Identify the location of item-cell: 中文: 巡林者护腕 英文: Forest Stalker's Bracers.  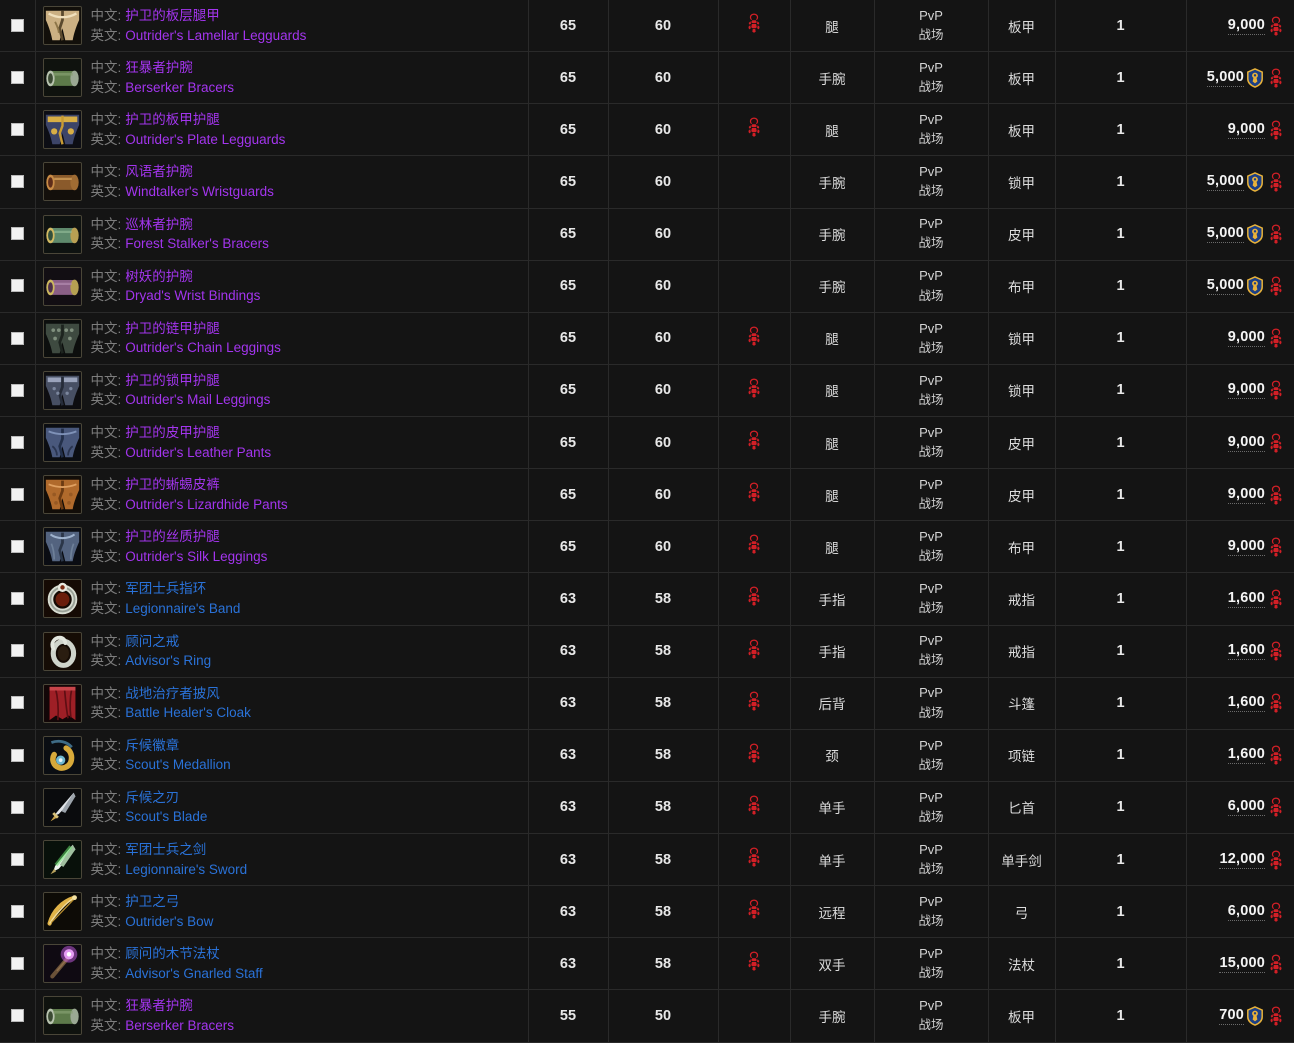
(282, 234).